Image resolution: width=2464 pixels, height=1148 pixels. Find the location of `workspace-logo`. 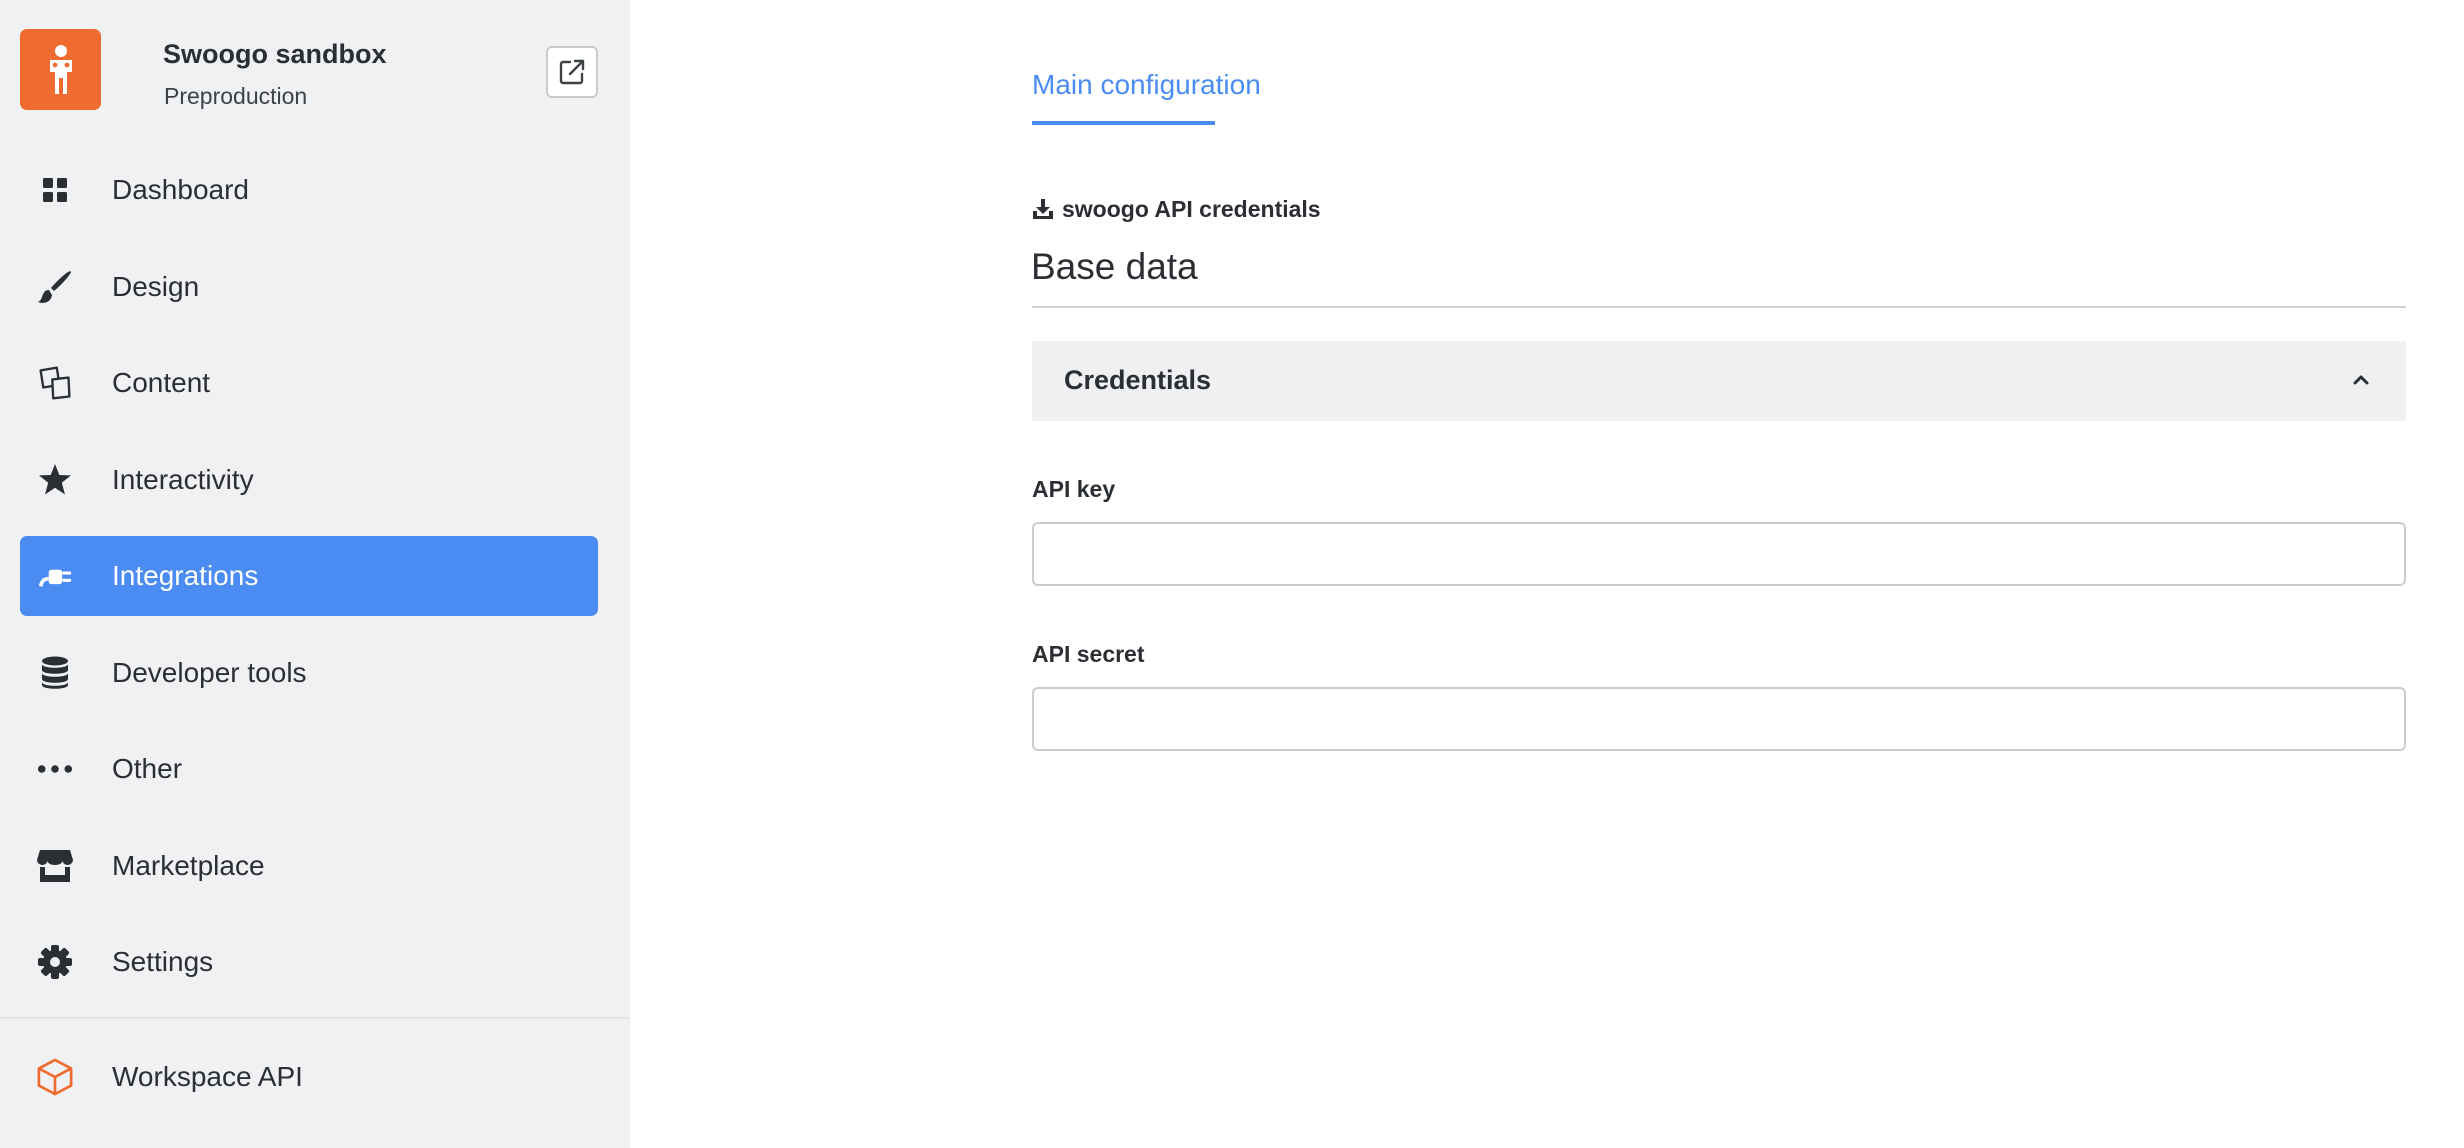

workspace-logo is located at coordinates (60, 69).